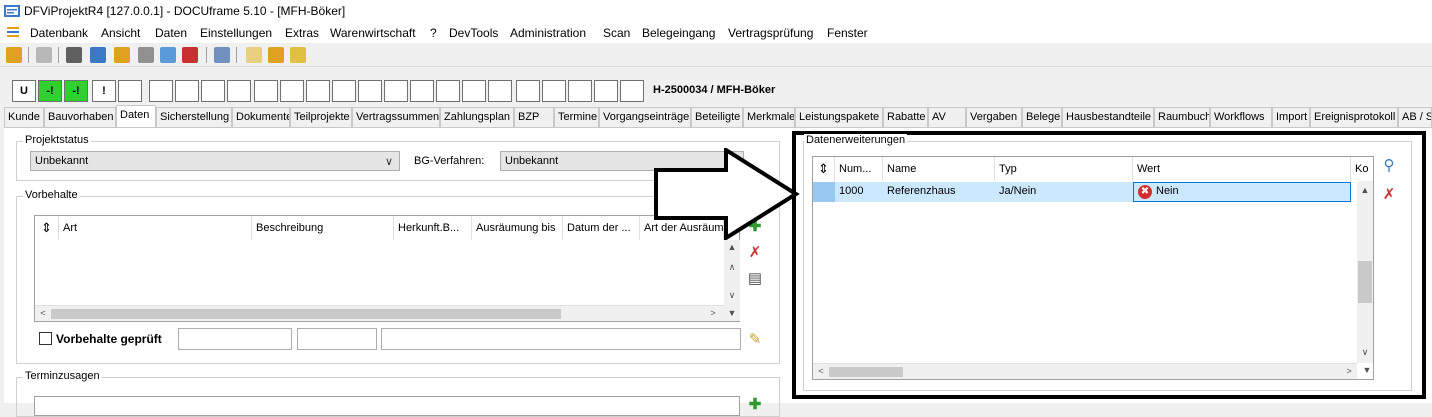 This screenshot has height=417, width=1432. What do you see at coordinates (146, 55) in the screenshot?
I see `tag-icon` at bounding box center [146, 55].